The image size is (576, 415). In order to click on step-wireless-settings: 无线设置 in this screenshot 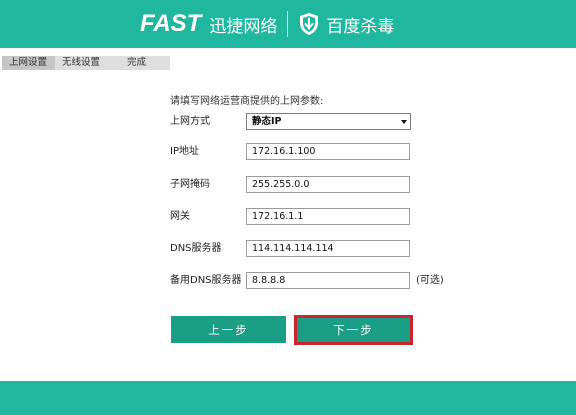, I will do `click(87, 63)`.